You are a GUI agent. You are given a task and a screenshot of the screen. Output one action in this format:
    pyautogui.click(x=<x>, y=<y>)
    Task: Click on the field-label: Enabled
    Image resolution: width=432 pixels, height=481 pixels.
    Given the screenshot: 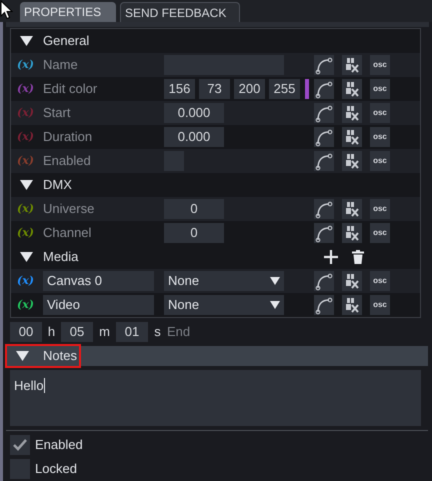 What is the action you would take?
    pyautogui.click(x=67, y=161)
    